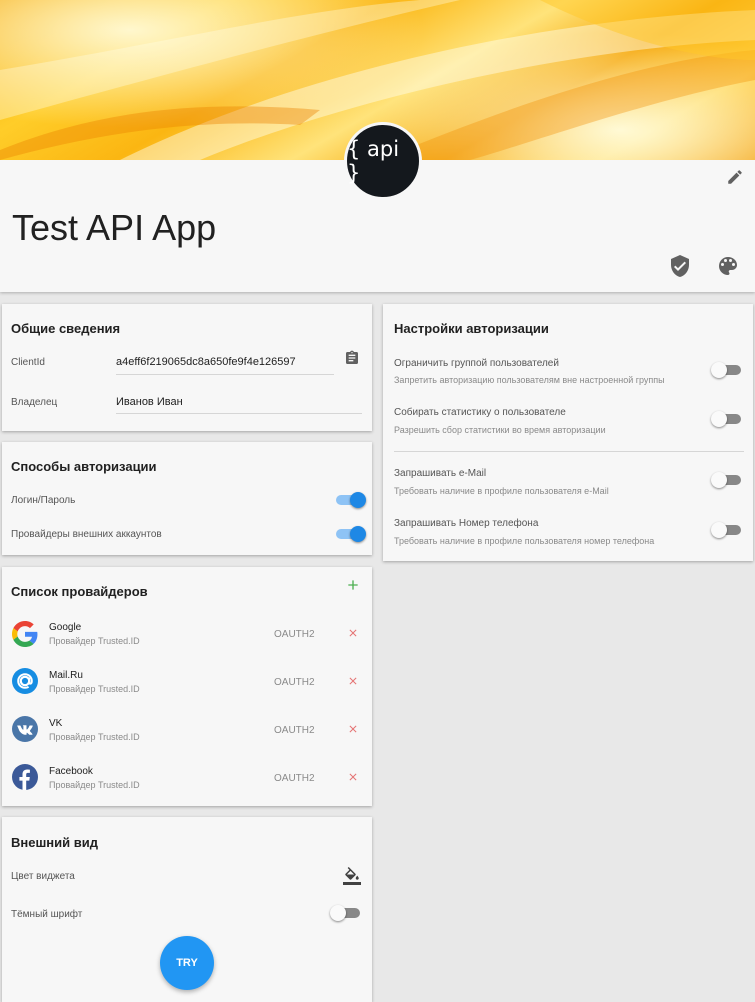 The width and height of the screenshot is (755, 1002). I want to click on card-title: Внешний вид, so click(54, 842).